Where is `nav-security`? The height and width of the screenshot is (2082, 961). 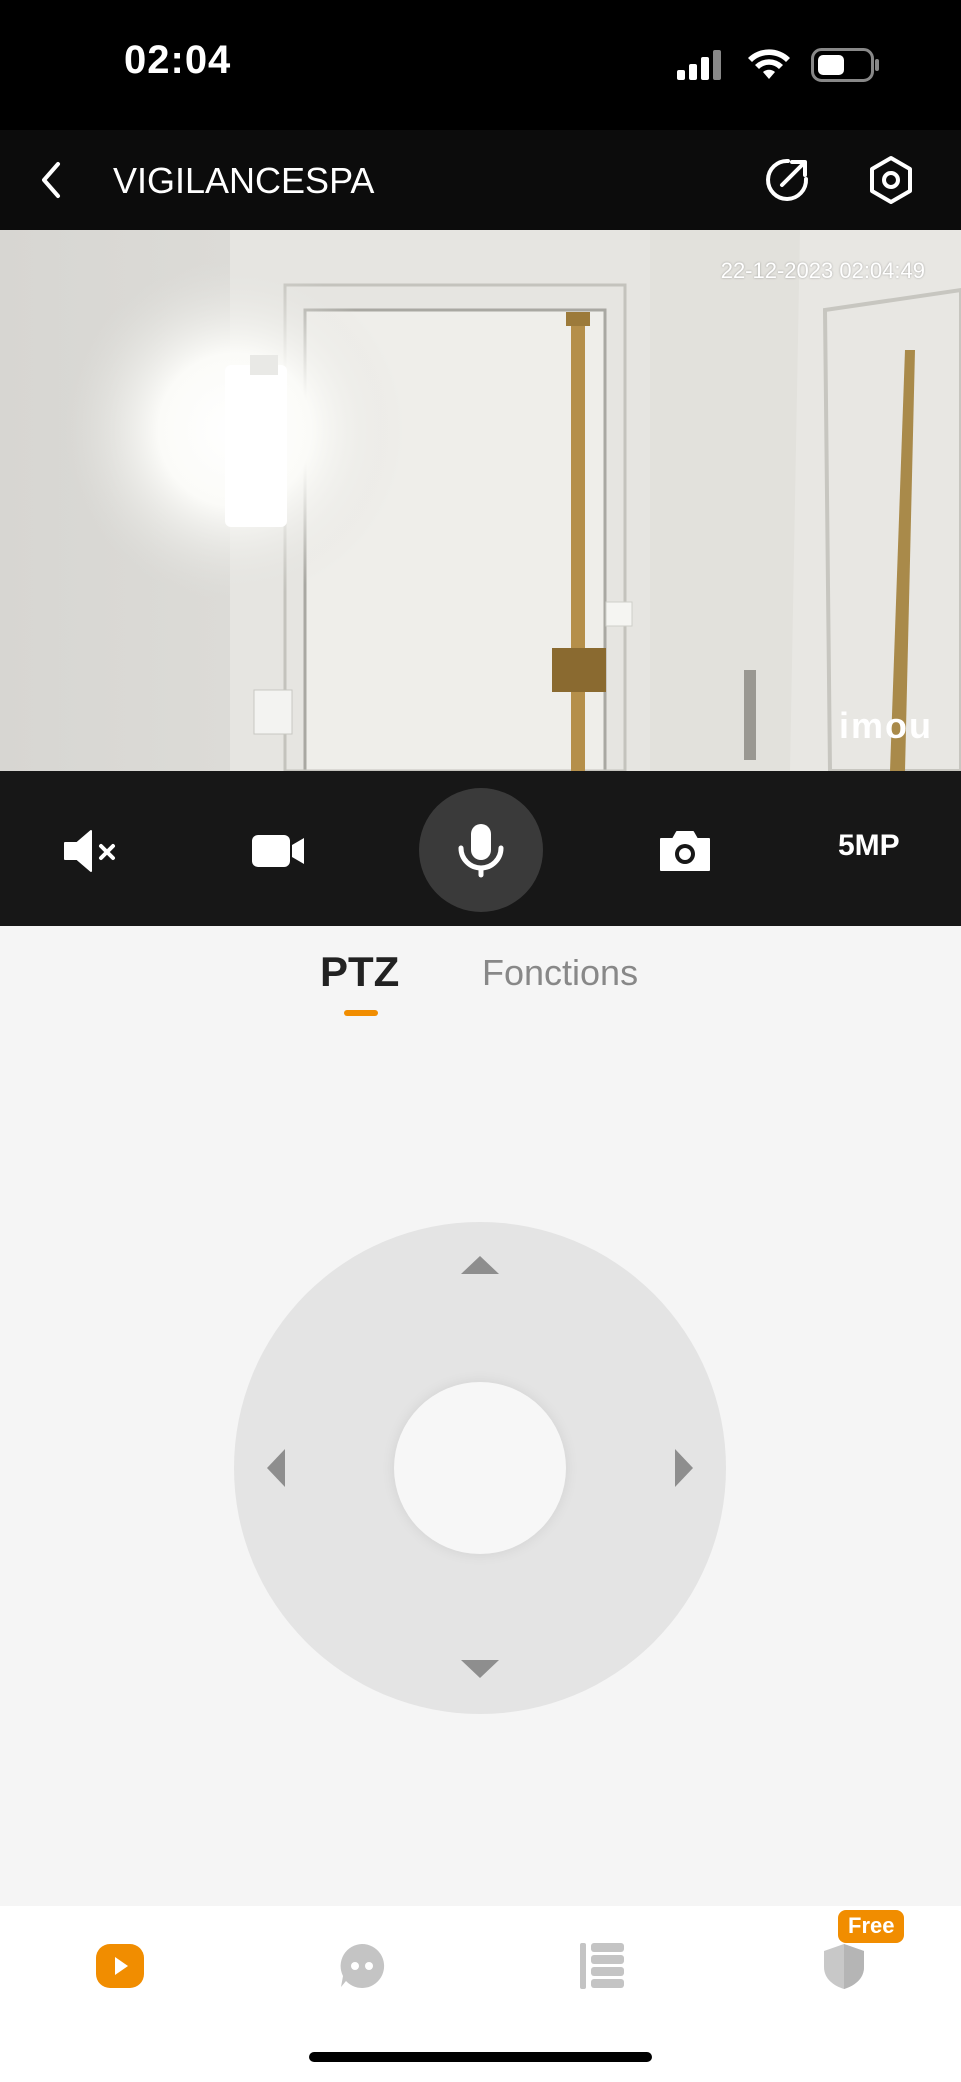
nav-security is located at coordinates (844, 1966).